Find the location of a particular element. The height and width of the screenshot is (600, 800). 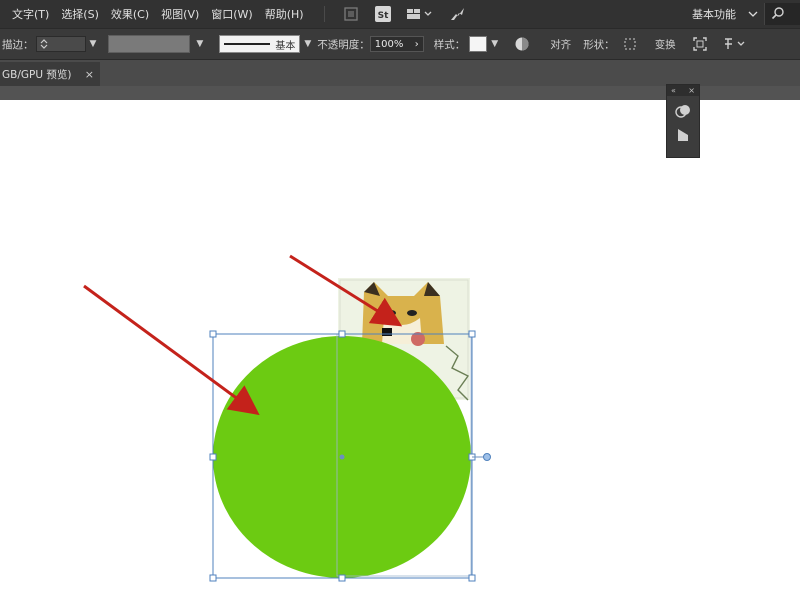

stock-icon: St is located at coordinates (383, 14).